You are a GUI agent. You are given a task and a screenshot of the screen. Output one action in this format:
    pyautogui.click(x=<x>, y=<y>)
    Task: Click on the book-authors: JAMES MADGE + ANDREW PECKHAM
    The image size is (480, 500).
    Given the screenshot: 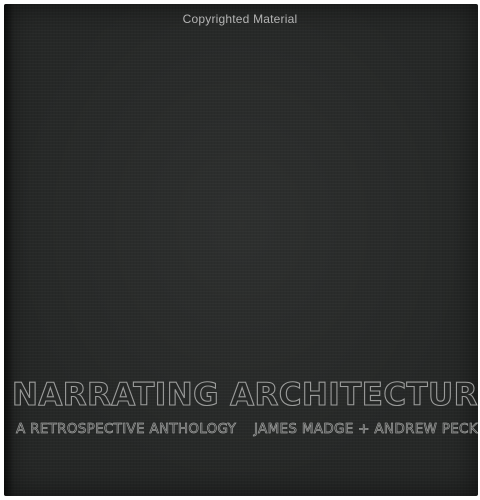 What is the action you would take?
    pyautogui.click(x=366, y=429)
    